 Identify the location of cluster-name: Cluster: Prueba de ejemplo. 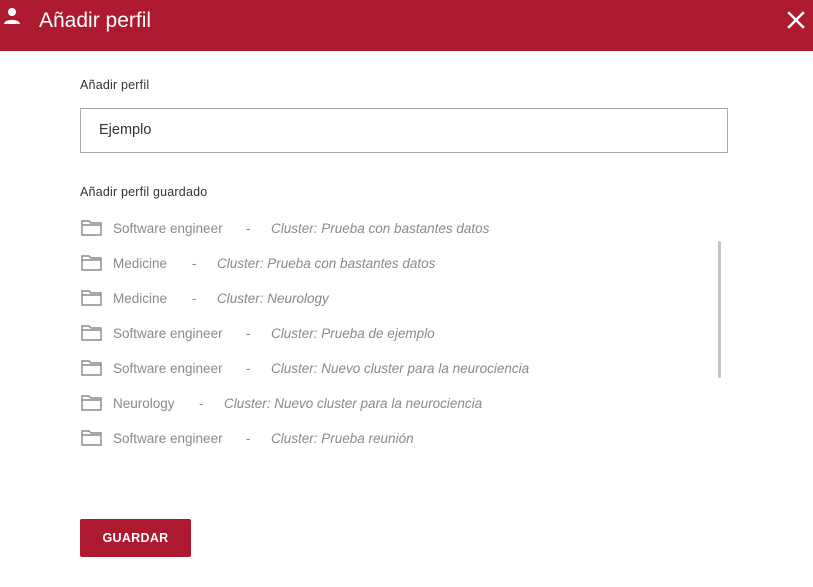
(353, 333).